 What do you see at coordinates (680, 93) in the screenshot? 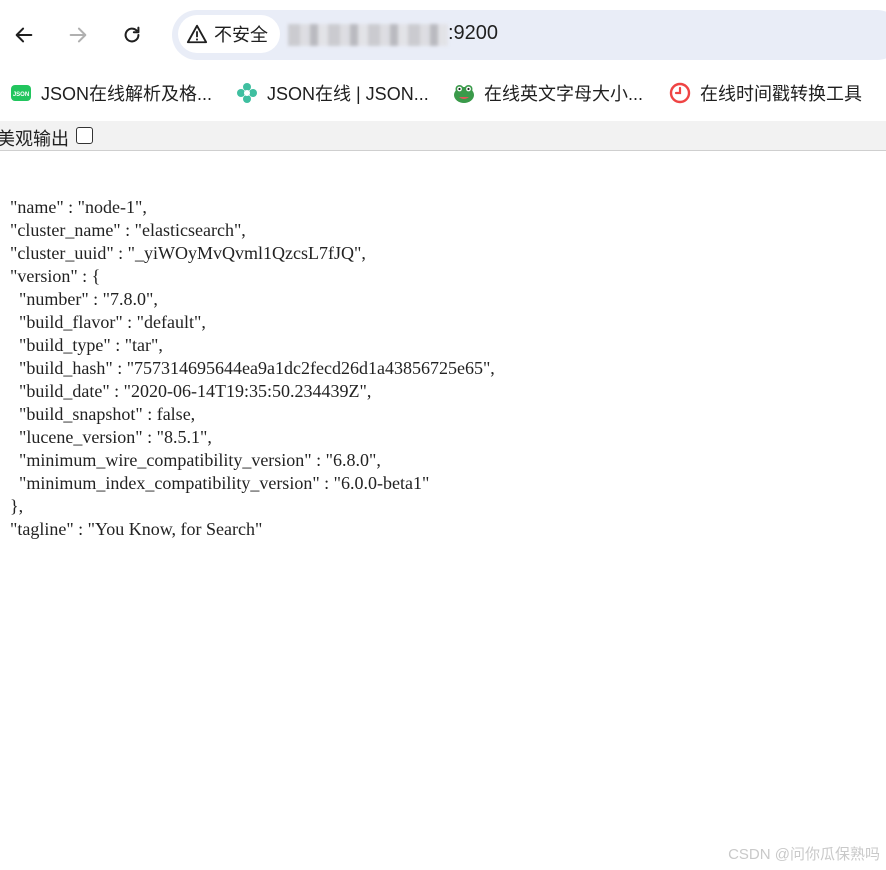
I see `clock-icon` at bounding box center [680, 93].